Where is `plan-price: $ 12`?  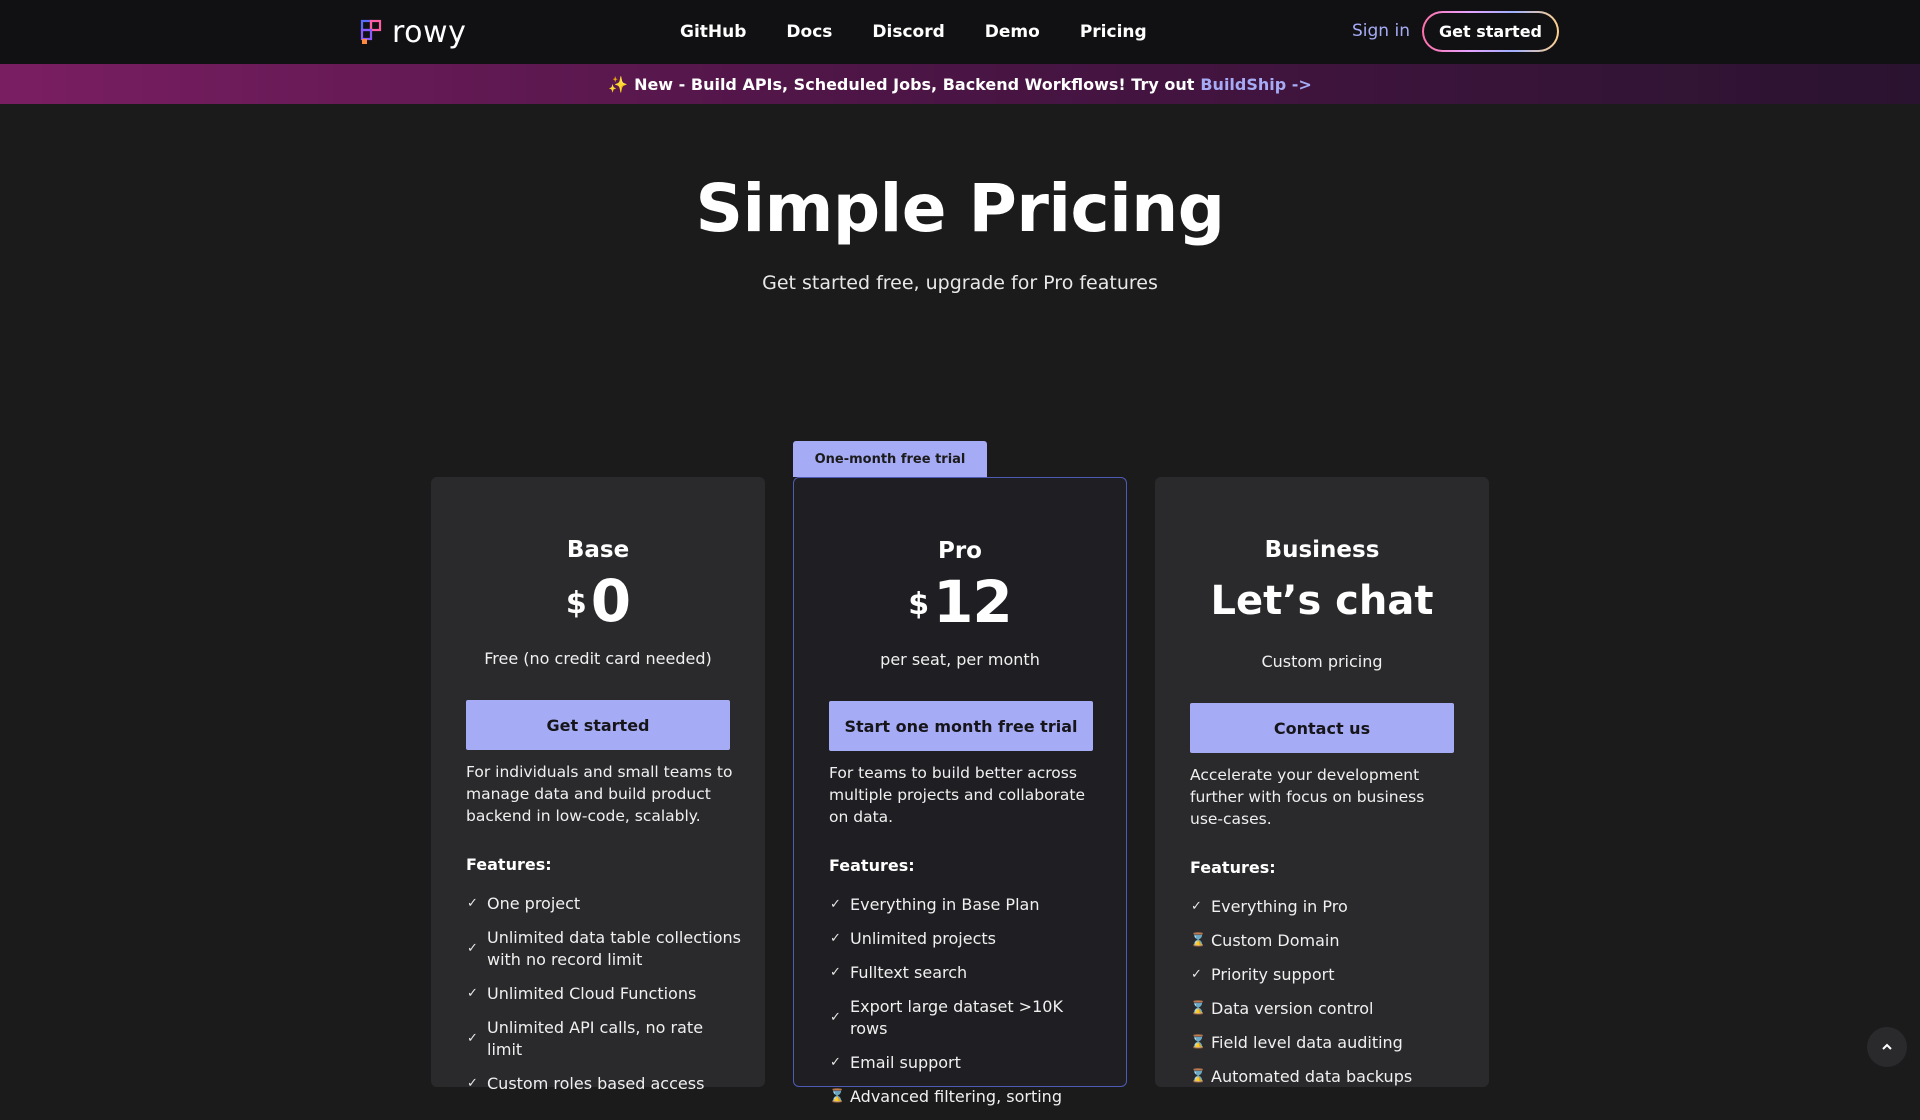 plan-price: $ 12 is located at coordinates (960, 602).